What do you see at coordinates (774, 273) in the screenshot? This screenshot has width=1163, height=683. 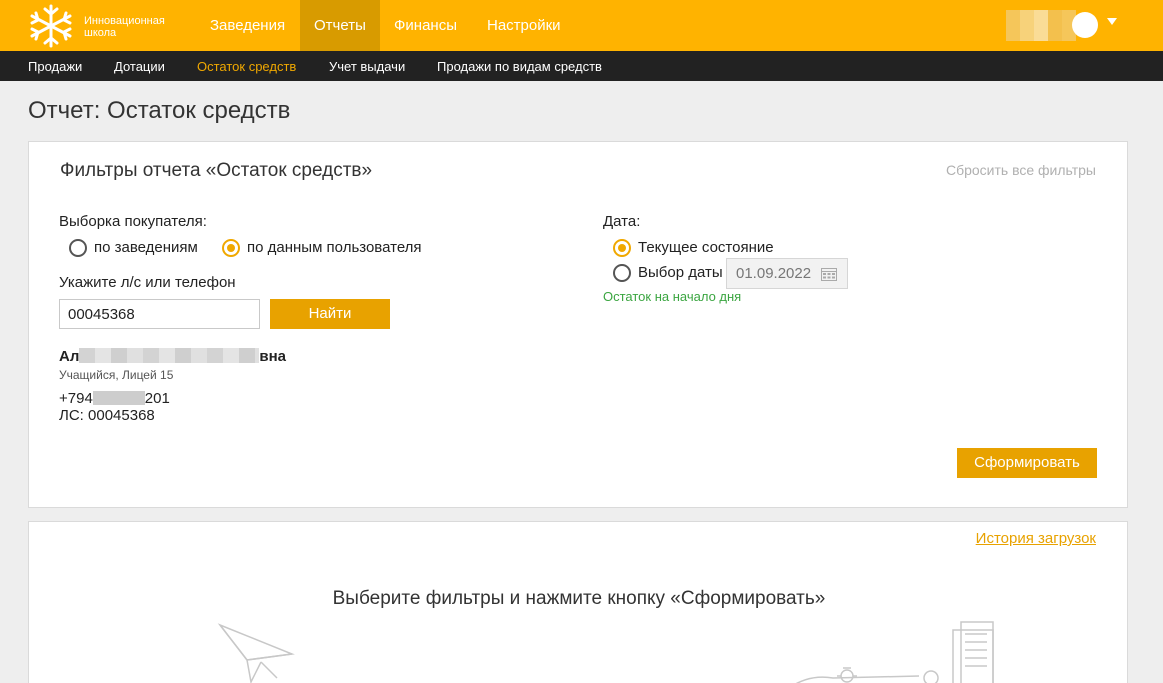 I see `date-value: 01.09.2022` at bounding box center [774, 273].